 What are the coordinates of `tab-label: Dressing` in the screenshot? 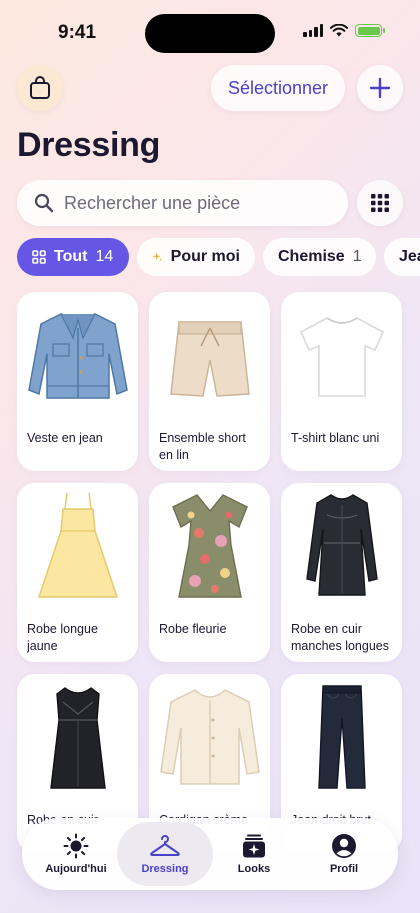 It's located at (165, 869).